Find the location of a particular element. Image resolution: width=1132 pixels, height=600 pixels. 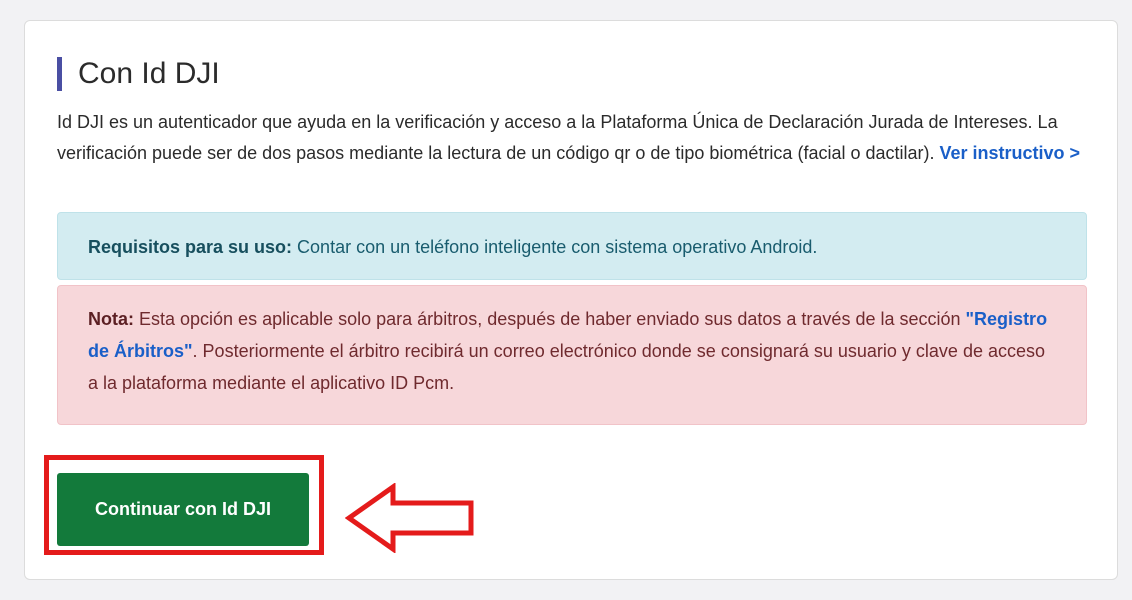

arrow-left-outline-icon is located at coordinates (409, 518).